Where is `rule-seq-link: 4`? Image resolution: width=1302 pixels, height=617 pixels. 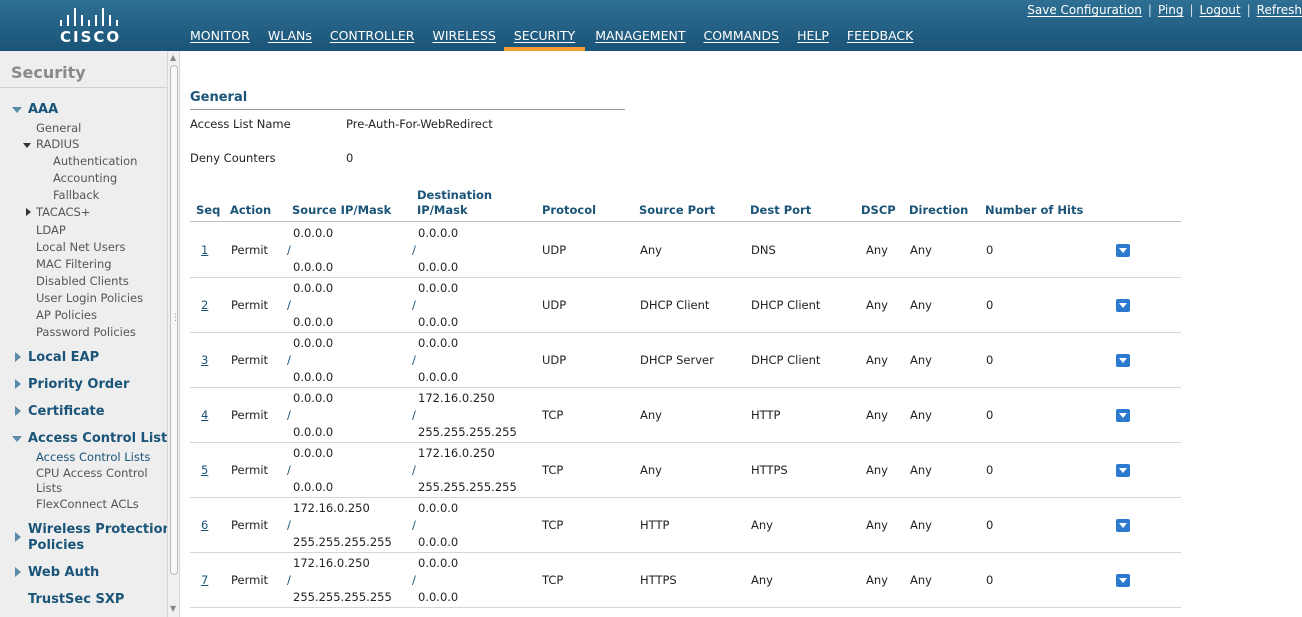 rule-seq-link: 4 is located at coordinates (205, 415).